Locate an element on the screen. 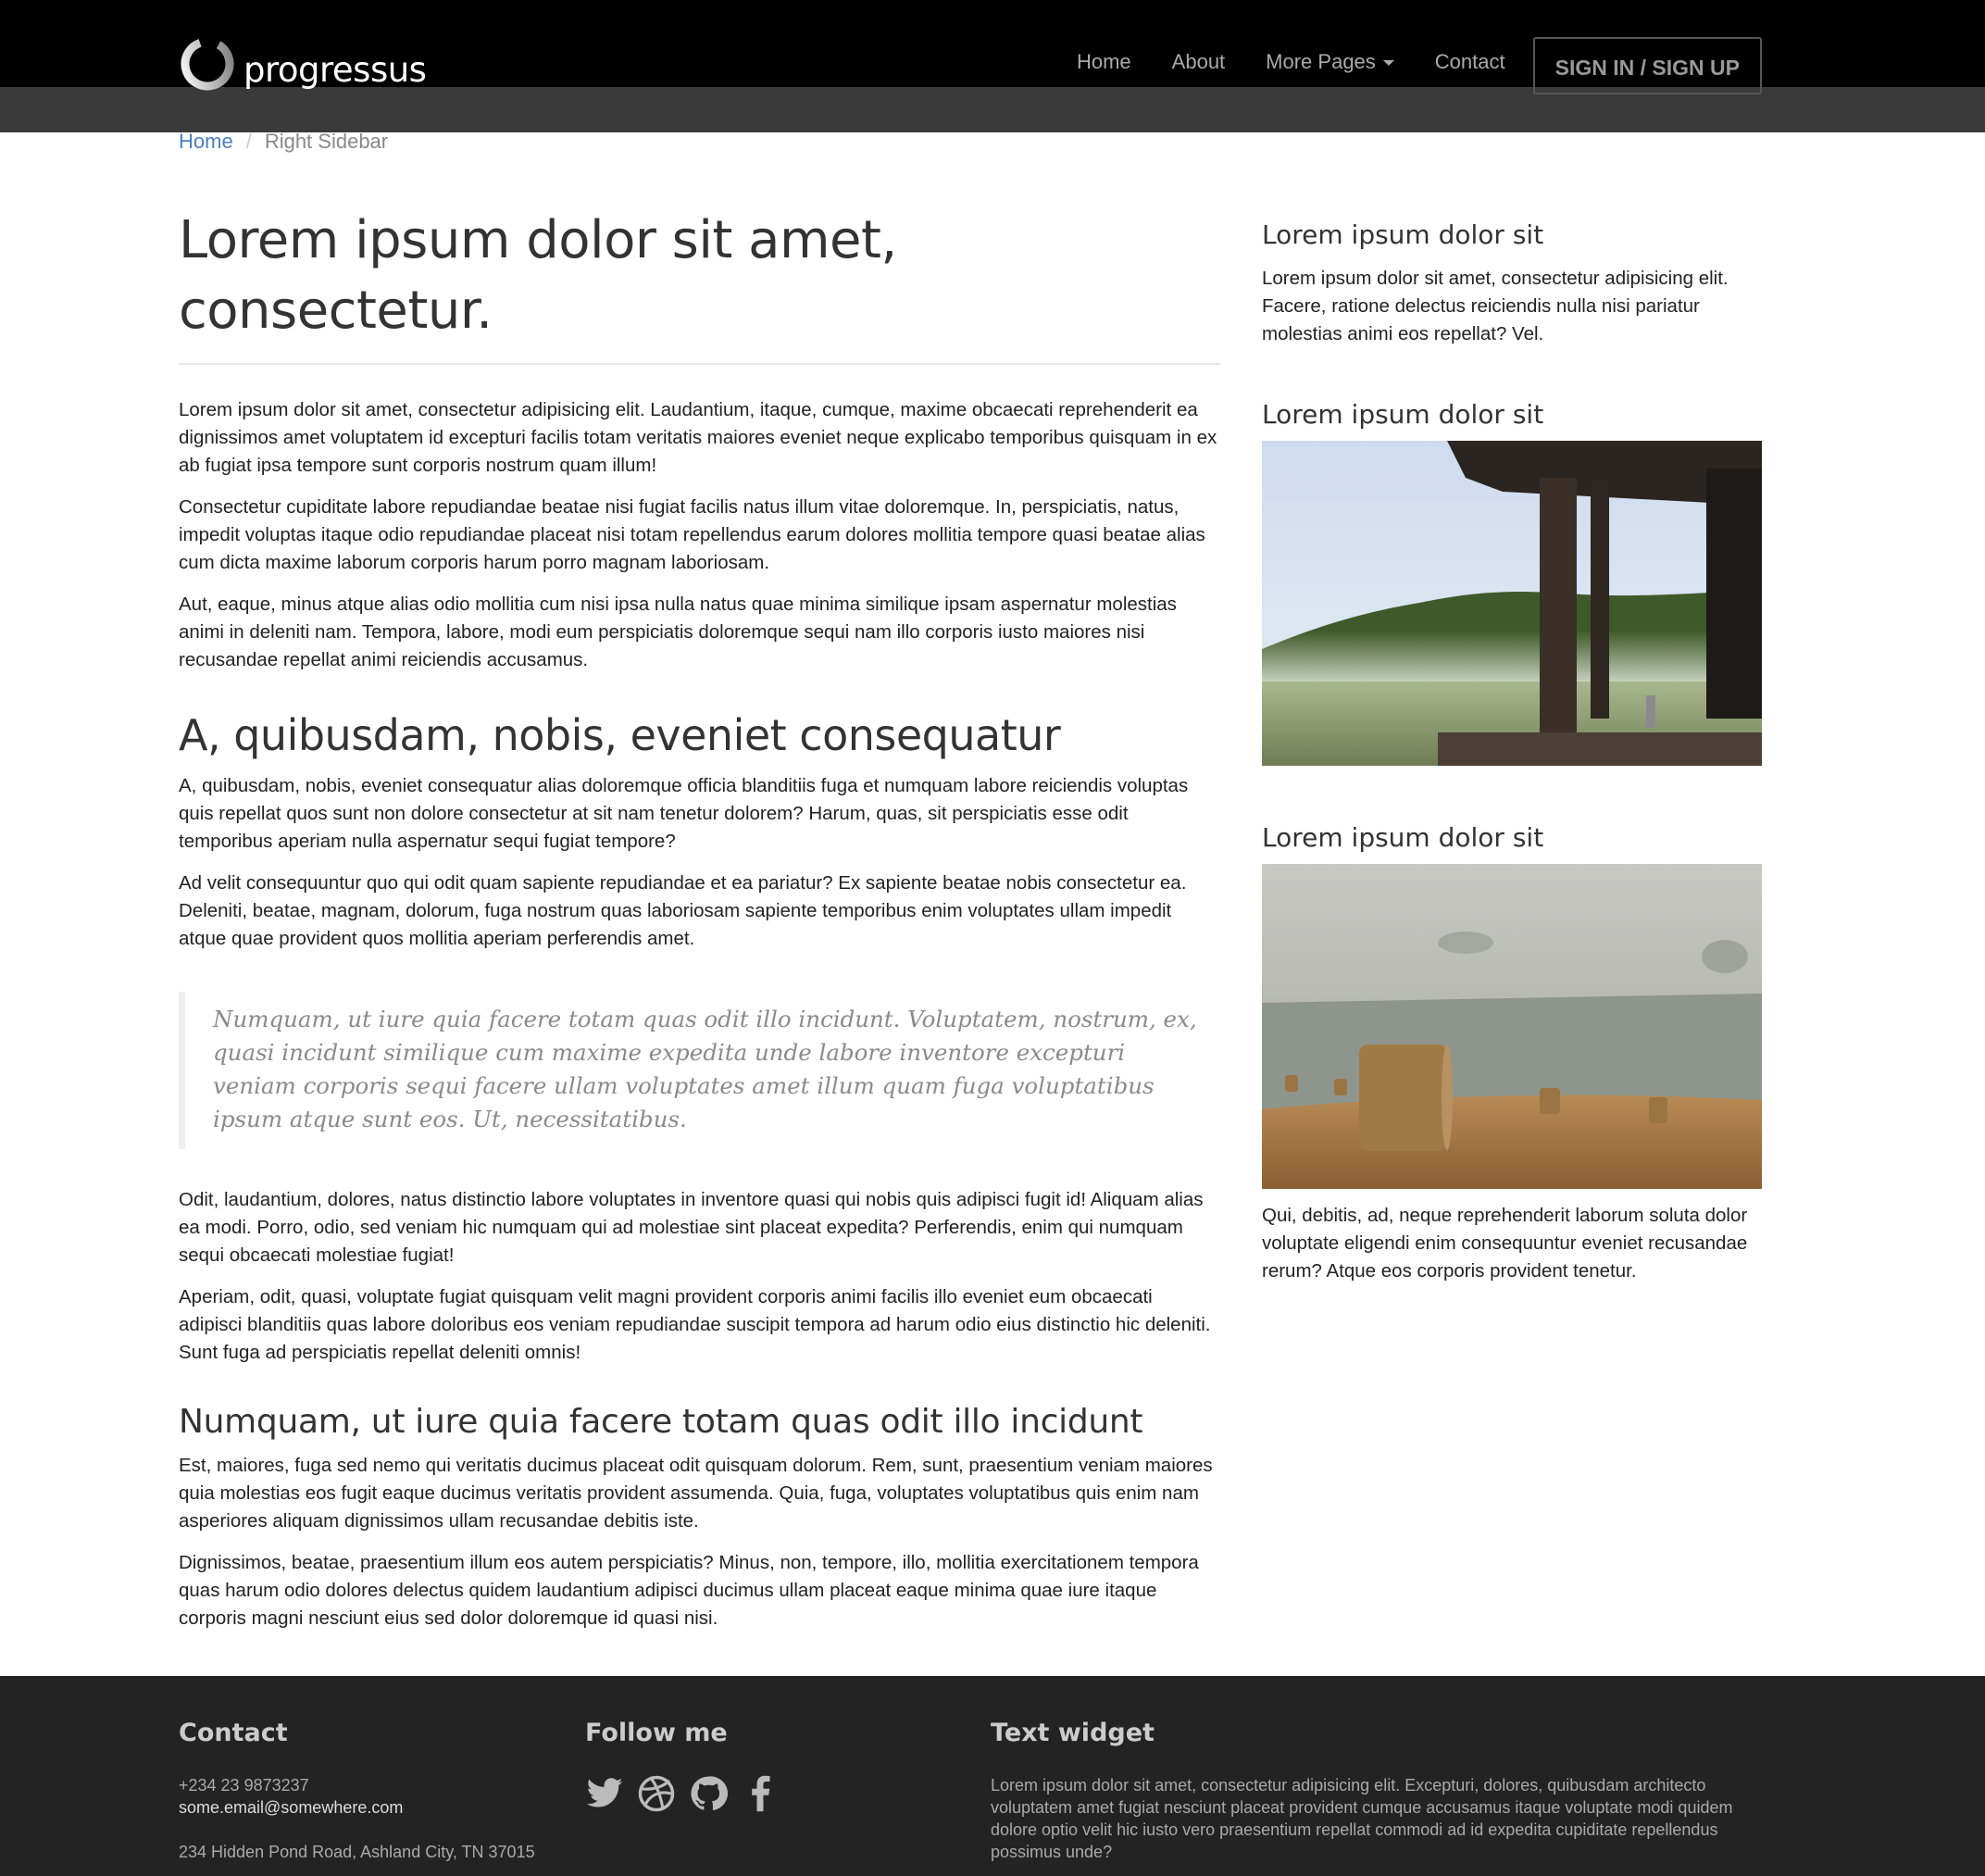  nav-more-pages-label: More Pages is located at coordinates (1321, 61).